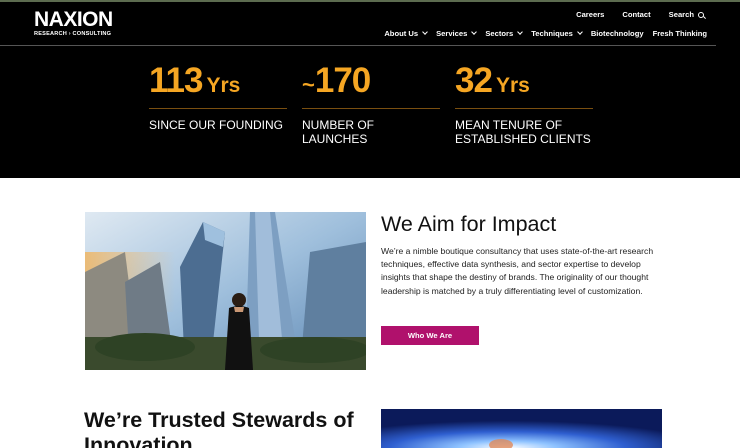 The width and height of the screenshot is (740, 448). I want to click on nav-label: Sectors, so click(499, 33).